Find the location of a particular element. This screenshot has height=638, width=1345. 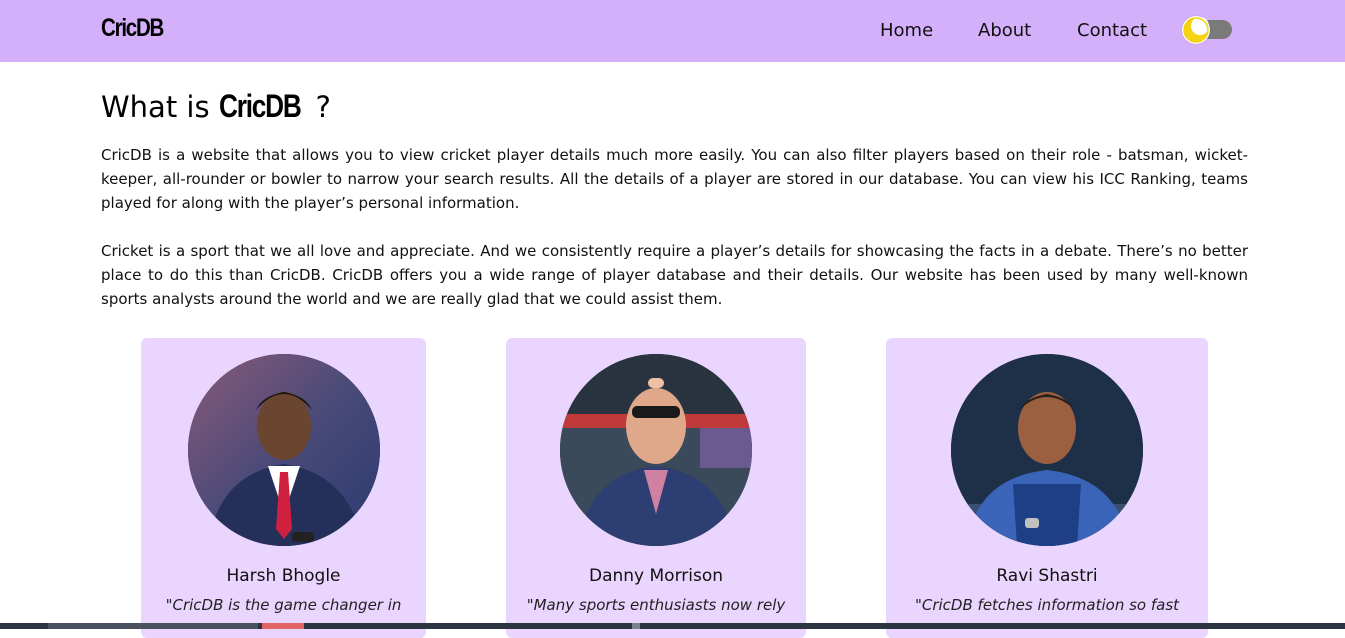

nav-link-contact: Contact is located at coordinates (1112, 30).